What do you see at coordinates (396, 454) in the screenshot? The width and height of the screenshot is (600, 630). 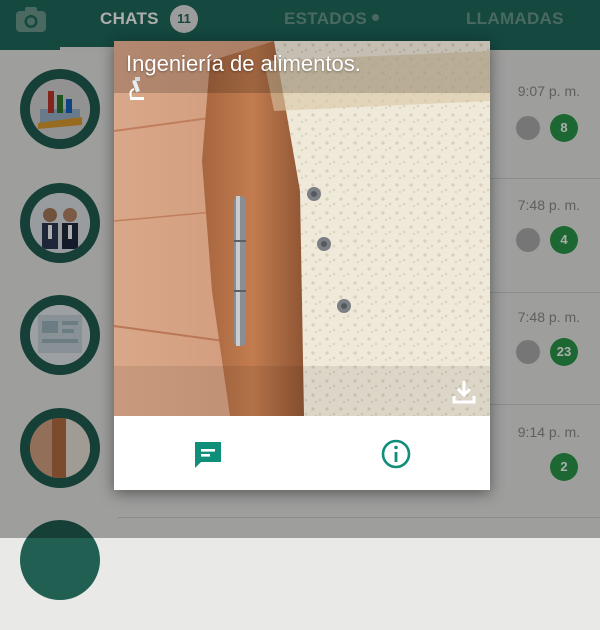 I see `info-icon` at bounding box center [396, 454].